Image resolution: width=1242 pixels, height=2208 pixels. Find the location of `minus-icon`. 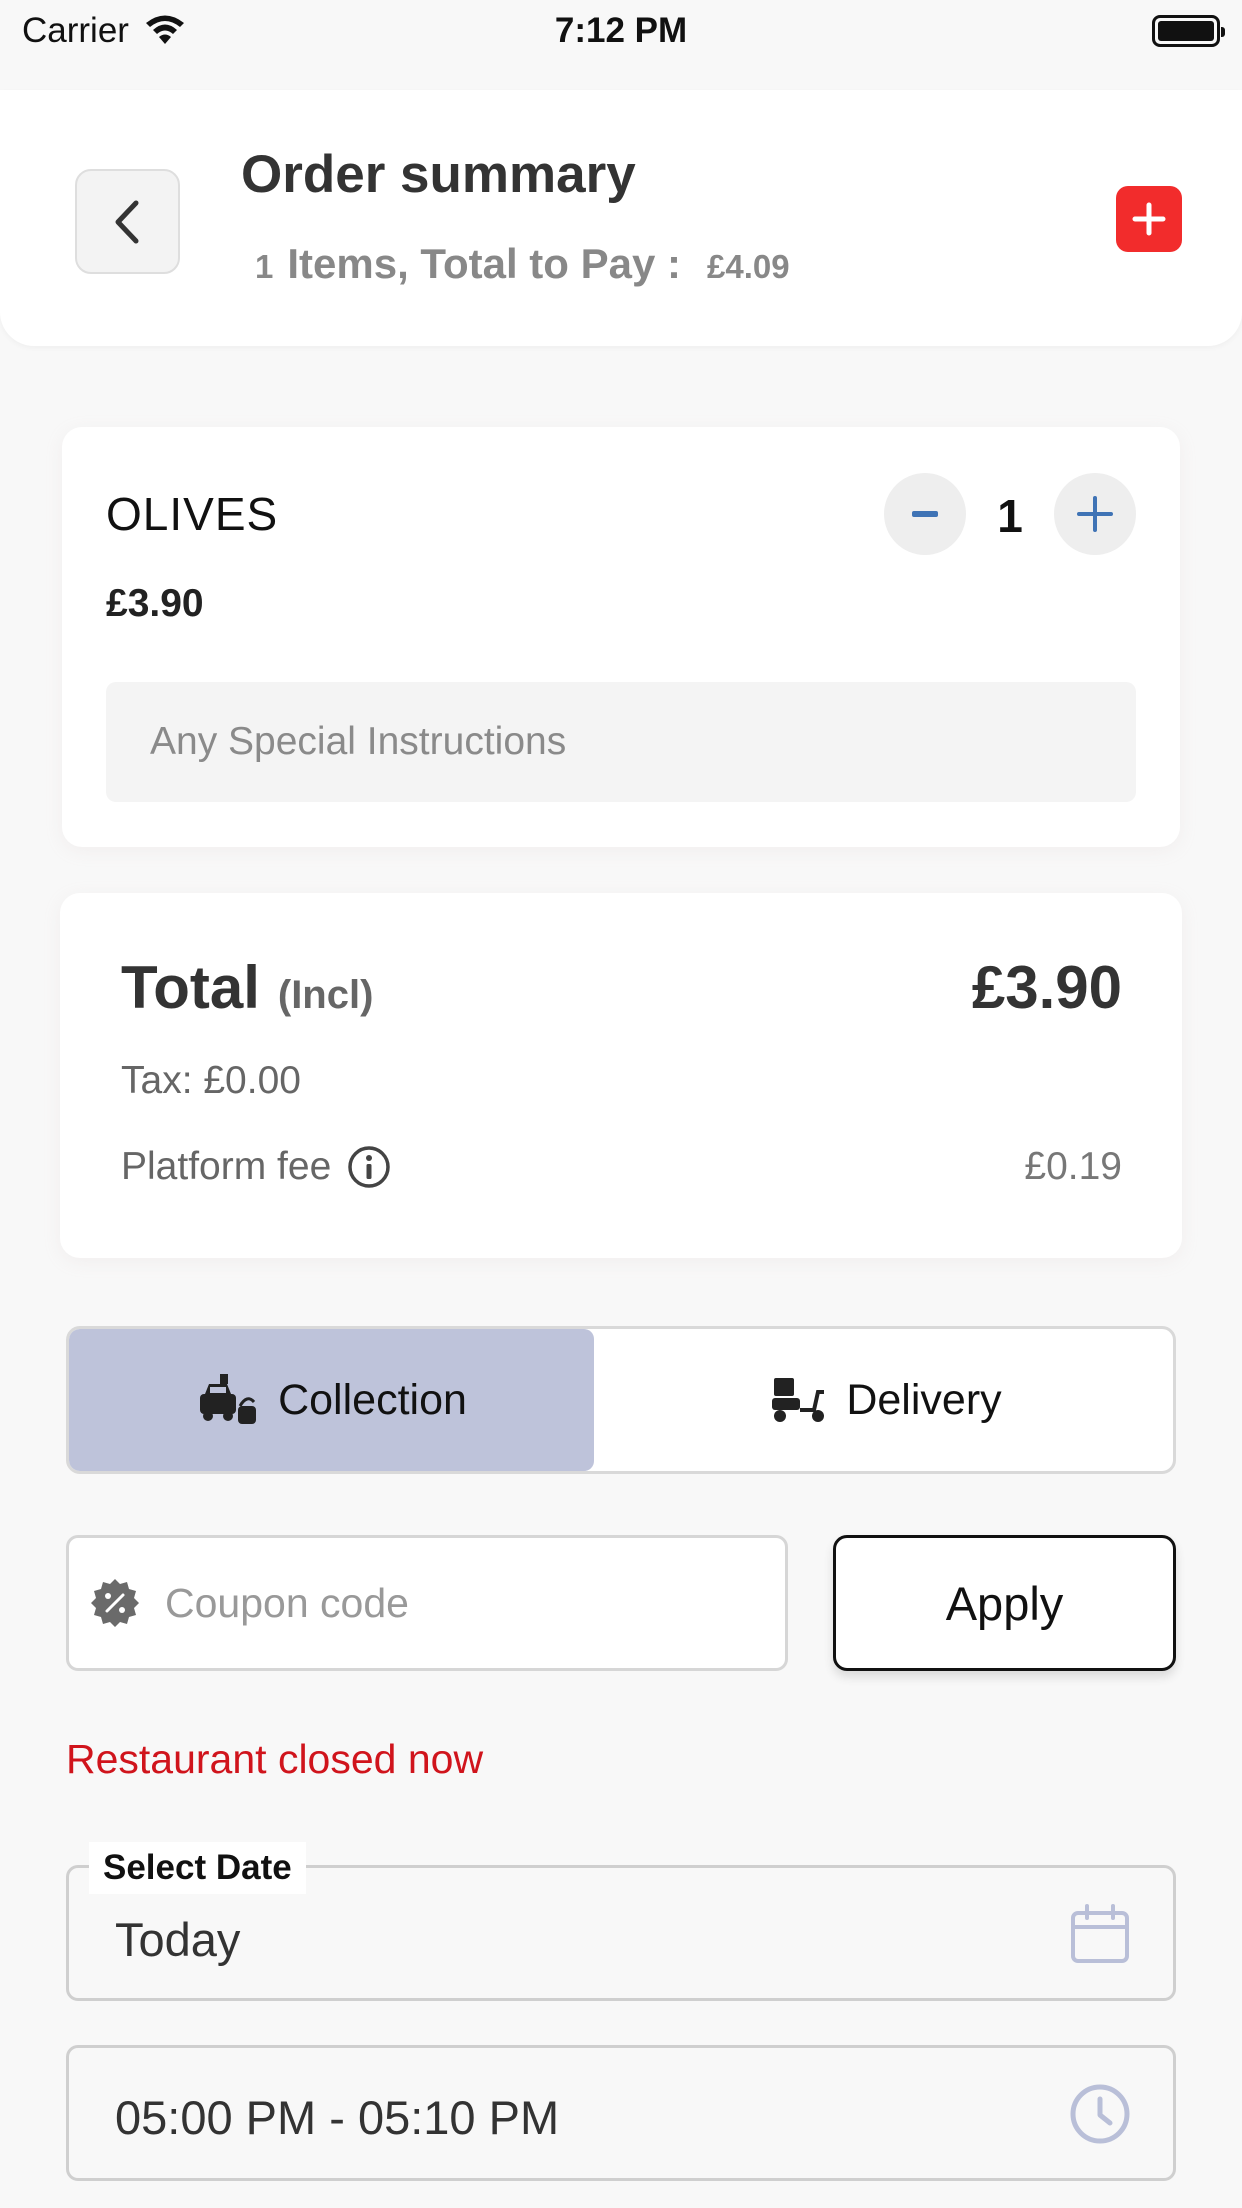

minus-icon is located at coordinates (925, 514).